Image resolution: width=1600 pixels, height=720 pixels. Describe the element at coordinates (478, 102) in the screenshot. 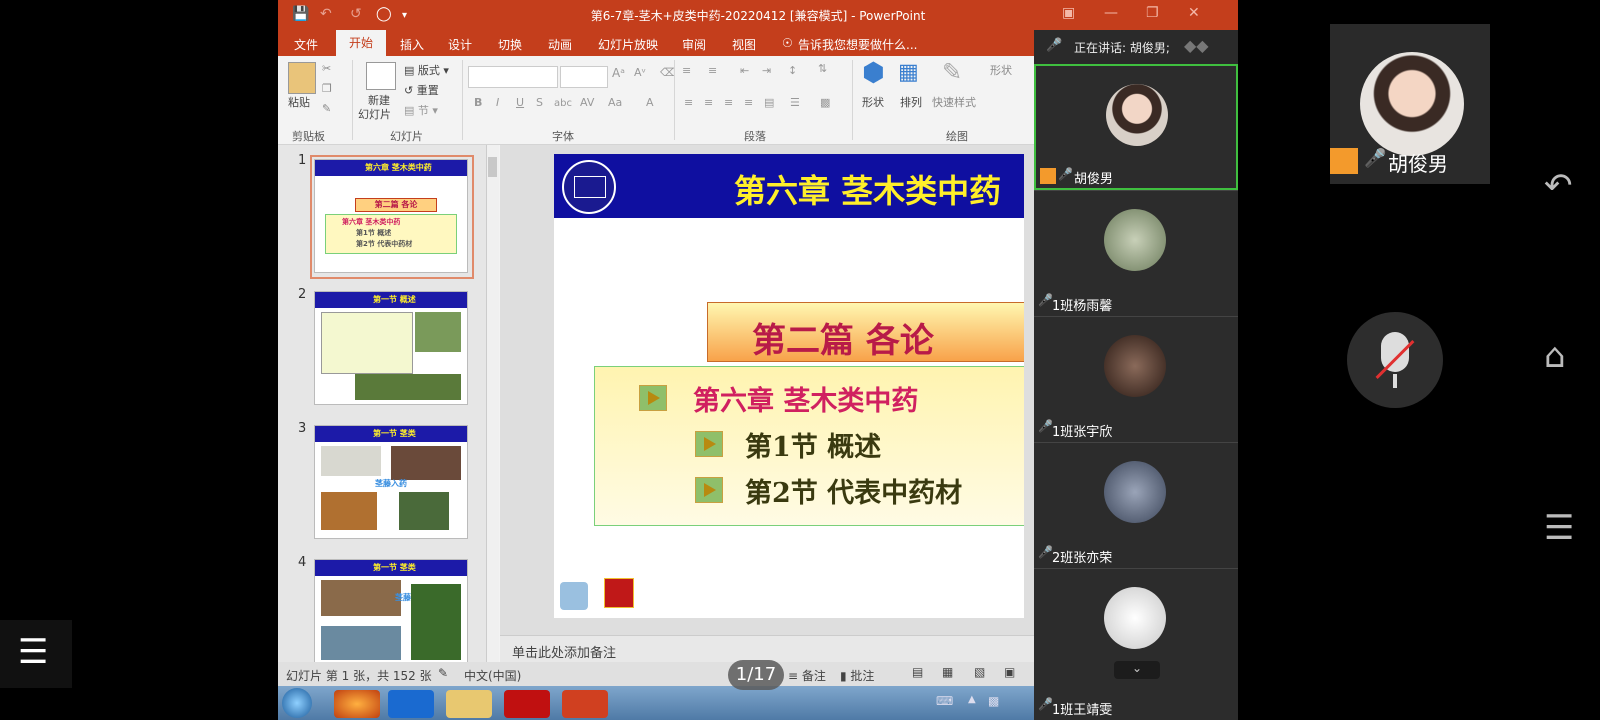

I see `bold-icon: B` at that location.